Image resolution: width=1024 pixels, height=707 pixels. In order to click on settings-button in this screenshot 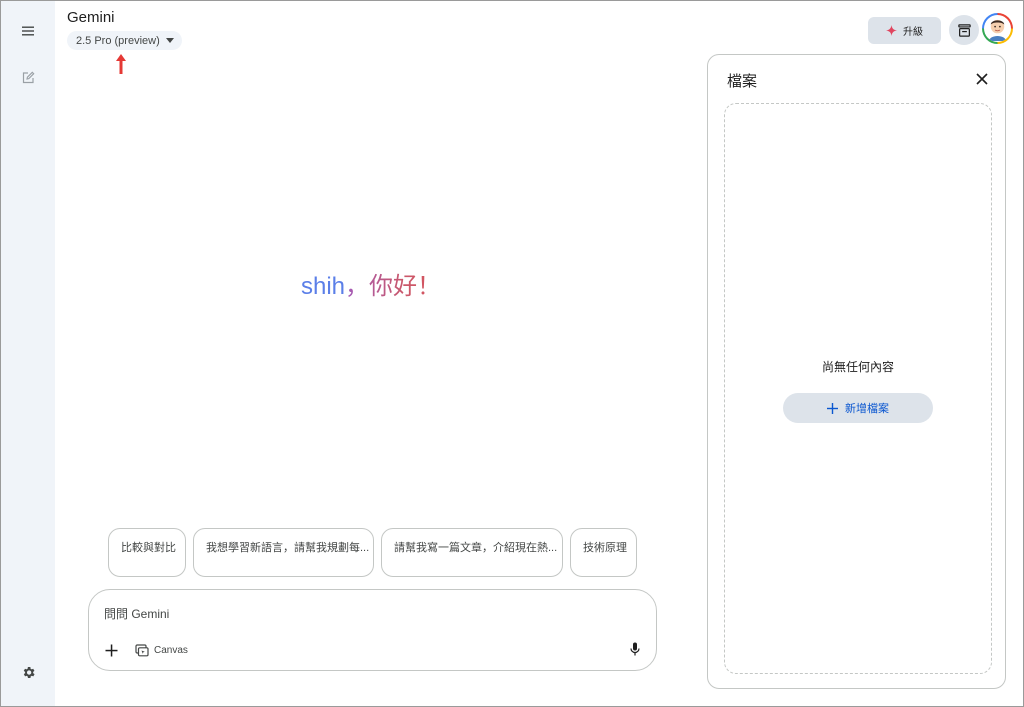, I will do `click(28, 672)`.